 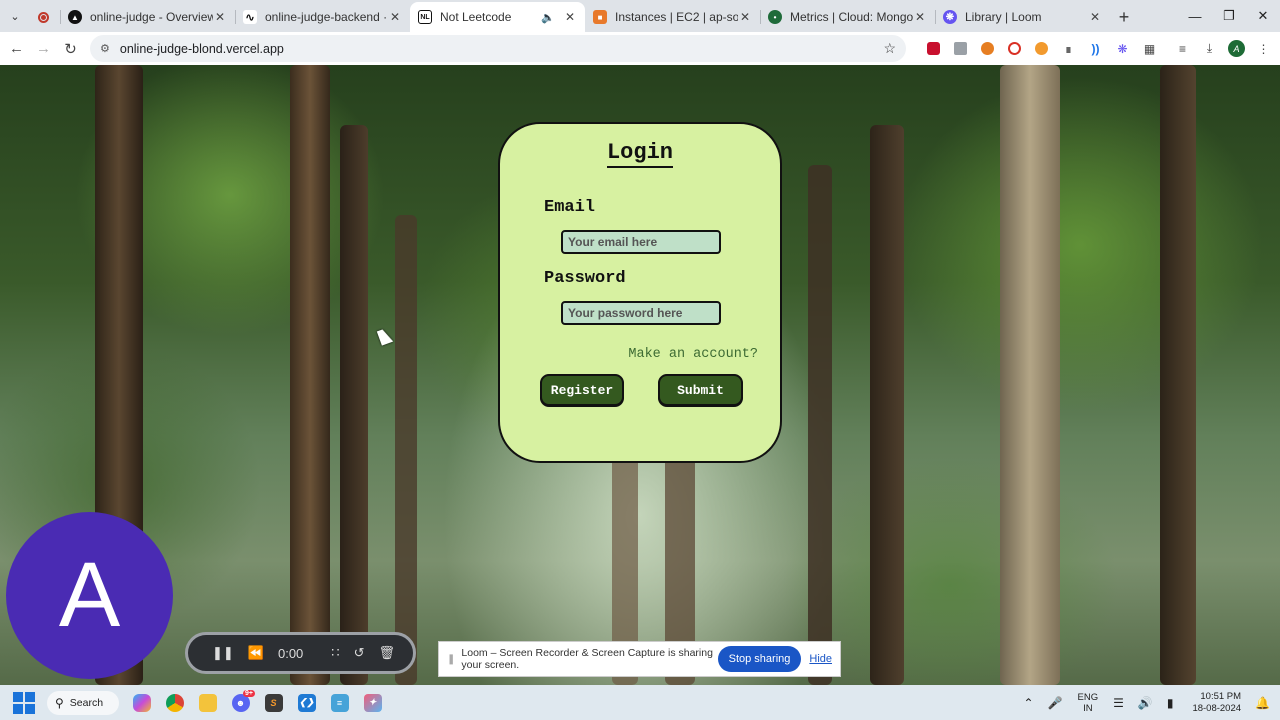 I want to click on mongodb-icon: •, so click(x=775, y=17).